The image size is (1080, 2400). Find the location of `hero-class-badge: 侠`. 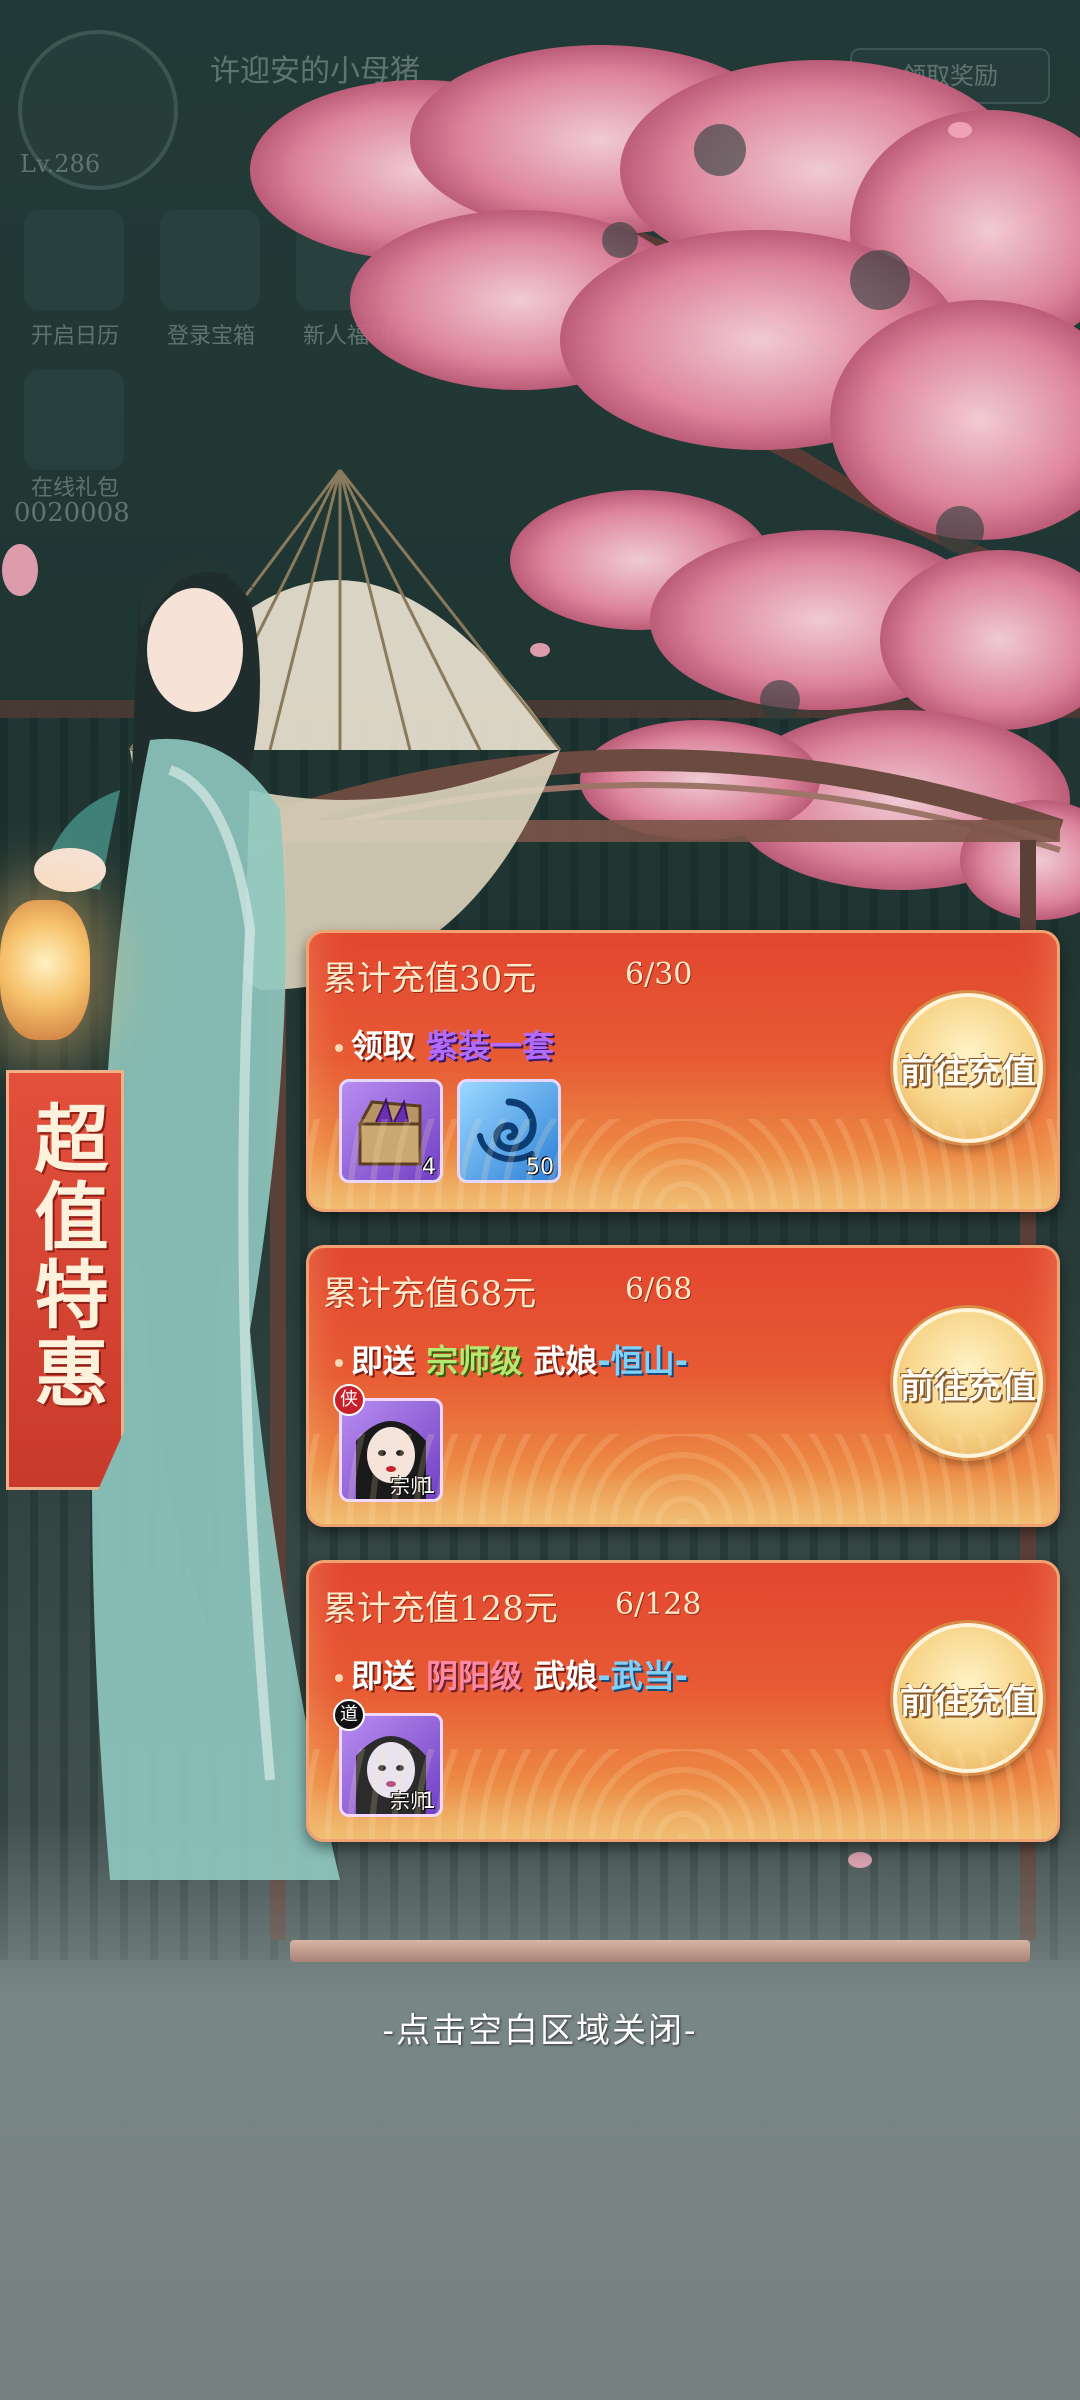

hero-class-badge: 侠 is located at coordinates (349, 1400).